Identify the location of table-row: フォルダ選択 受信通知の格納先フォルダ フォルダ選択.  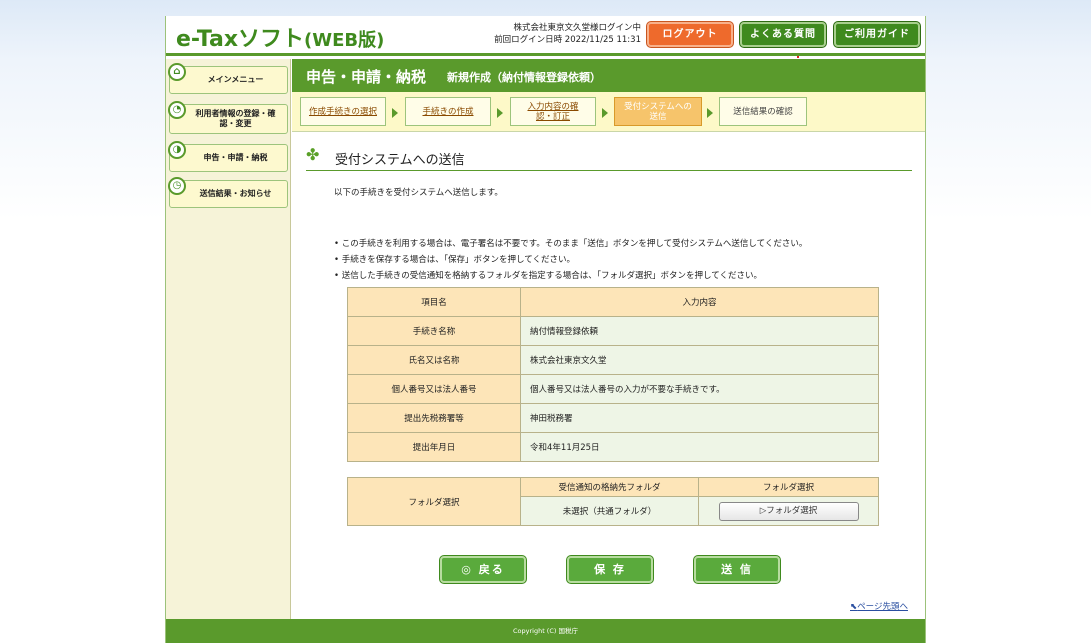
(613, 501).